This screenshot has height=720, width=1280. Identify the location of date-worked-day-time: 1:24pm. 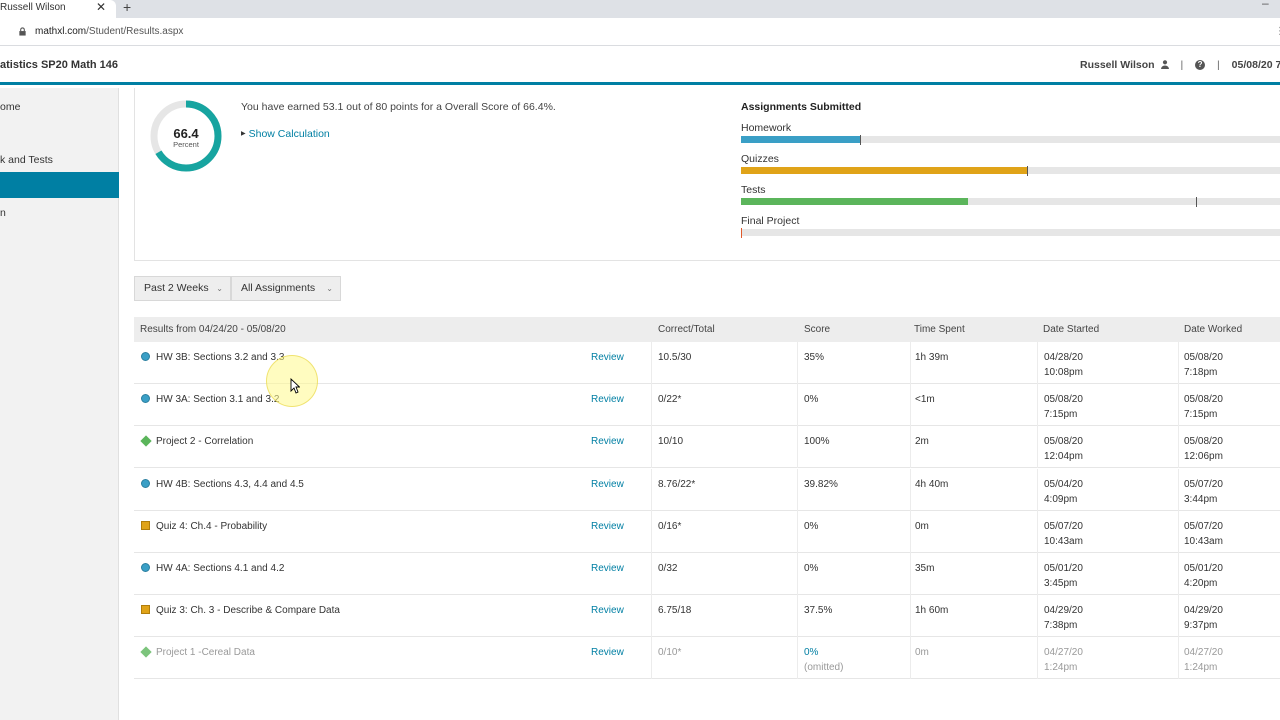
(1201, 668).